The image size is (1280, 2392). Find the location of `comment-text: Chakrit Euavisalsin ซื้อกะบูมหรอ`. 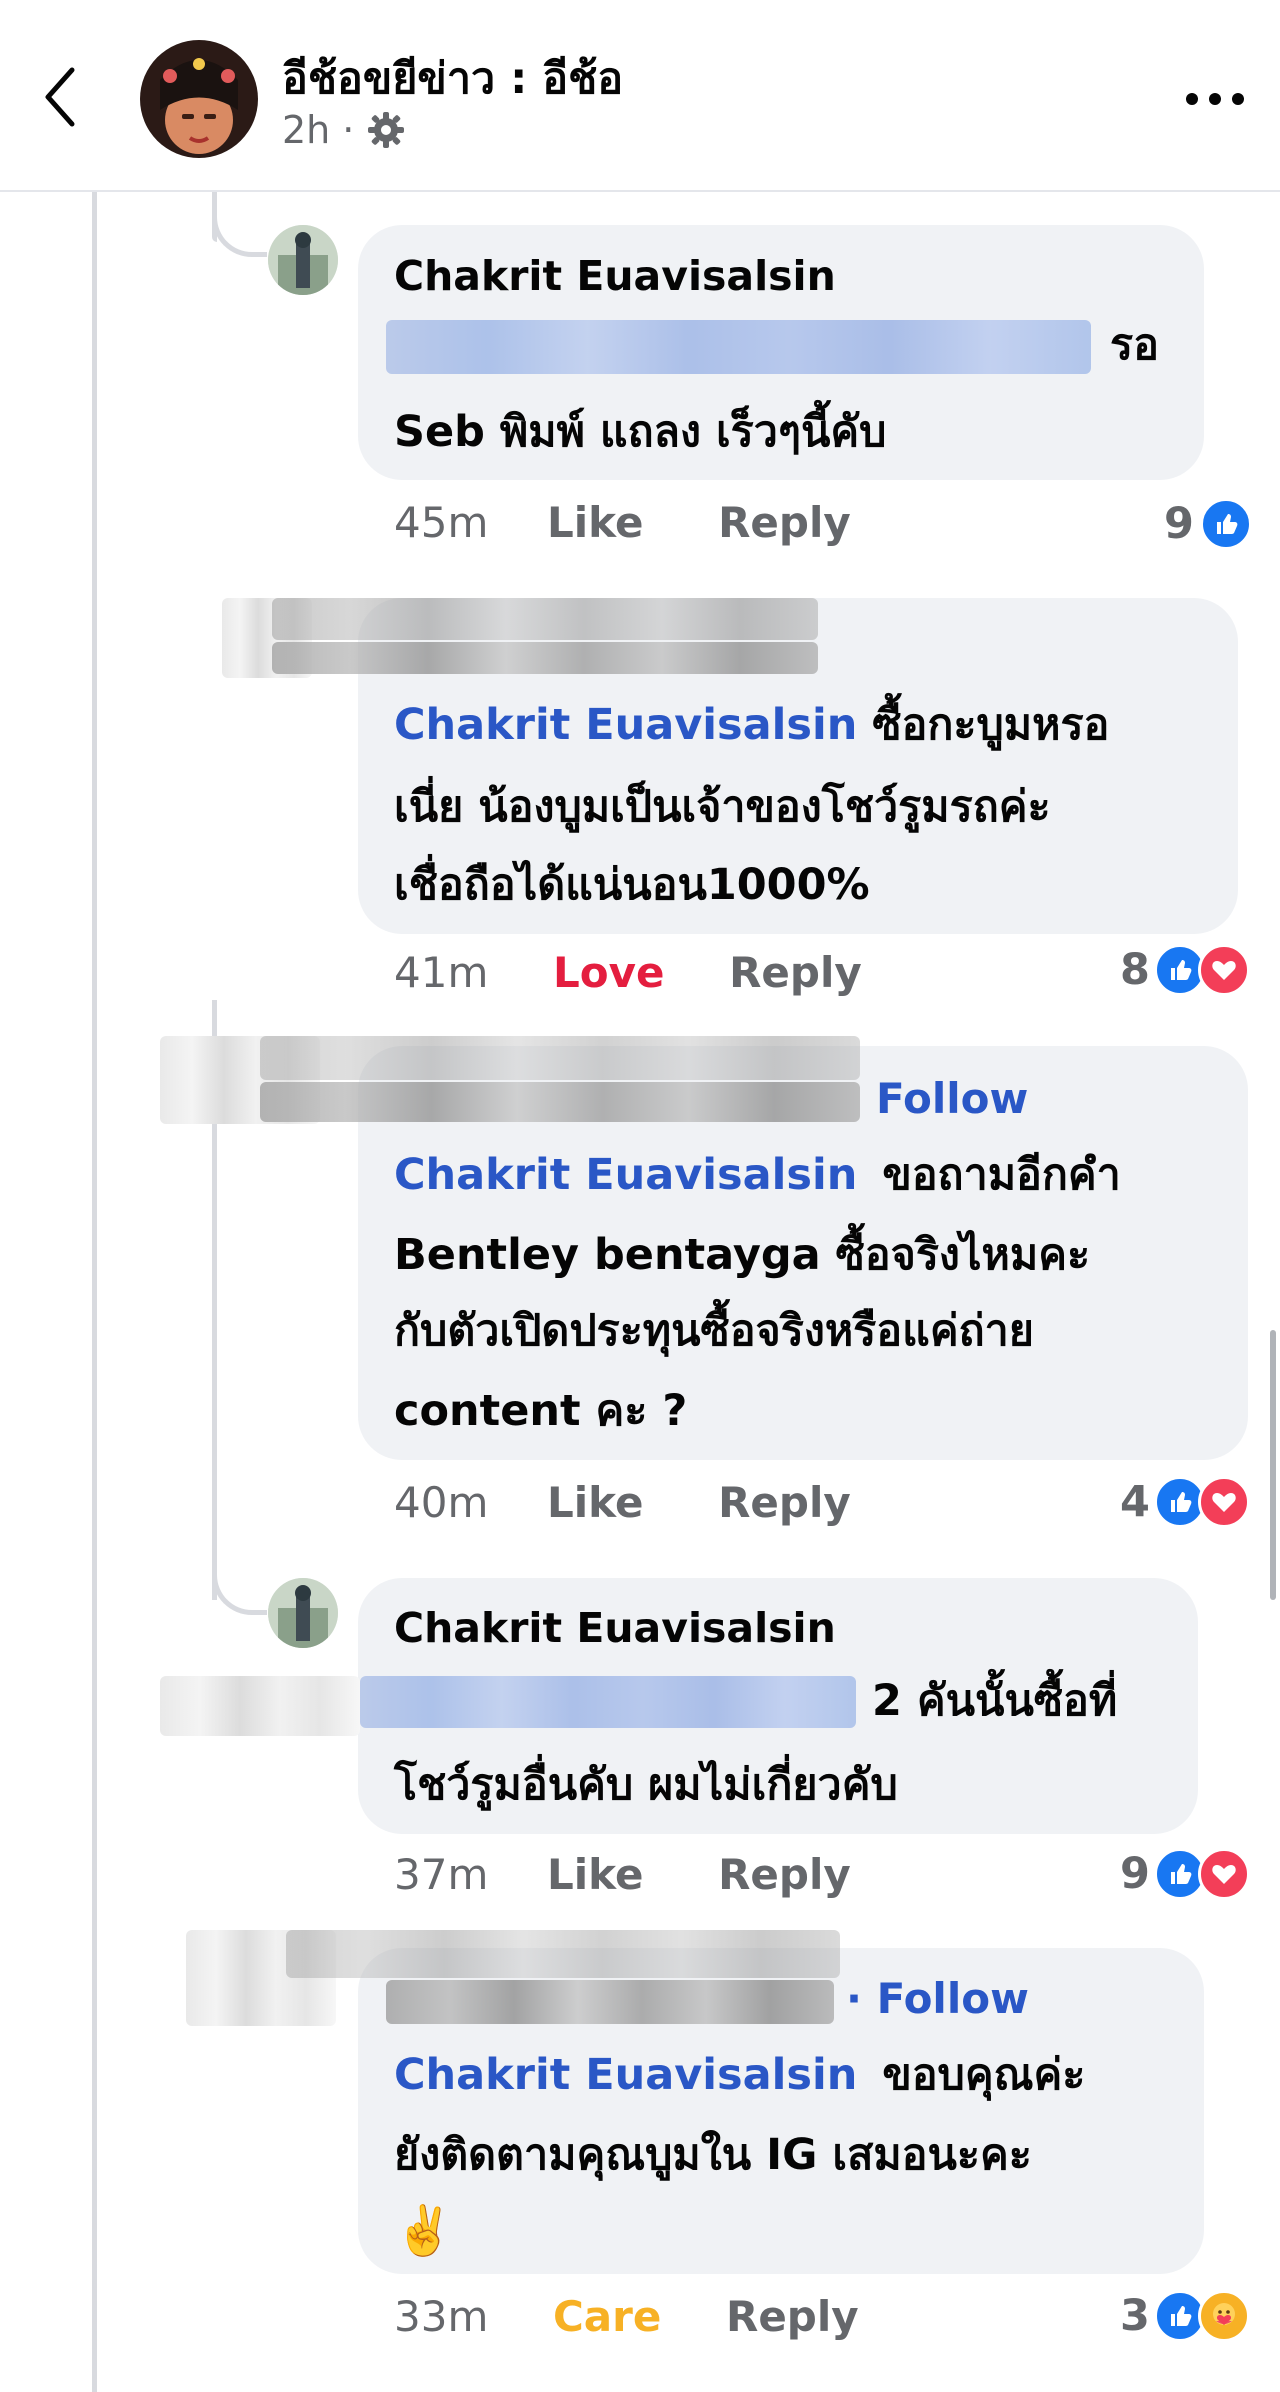

comment-text: Chakrit Euavisalsin ซื้อกะบูมหรอ is located at coordinates (752, 725).